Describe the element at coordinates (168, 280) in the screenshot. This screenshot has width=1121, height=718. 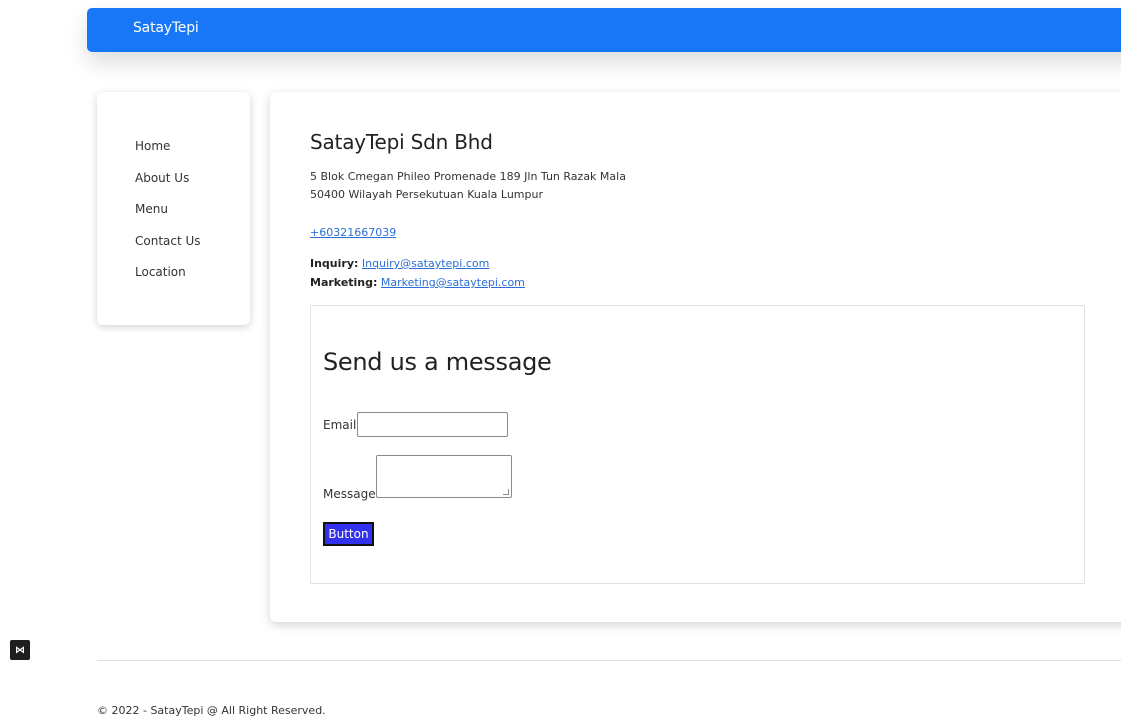
I see `sidebar-item-location: Location` at that location.